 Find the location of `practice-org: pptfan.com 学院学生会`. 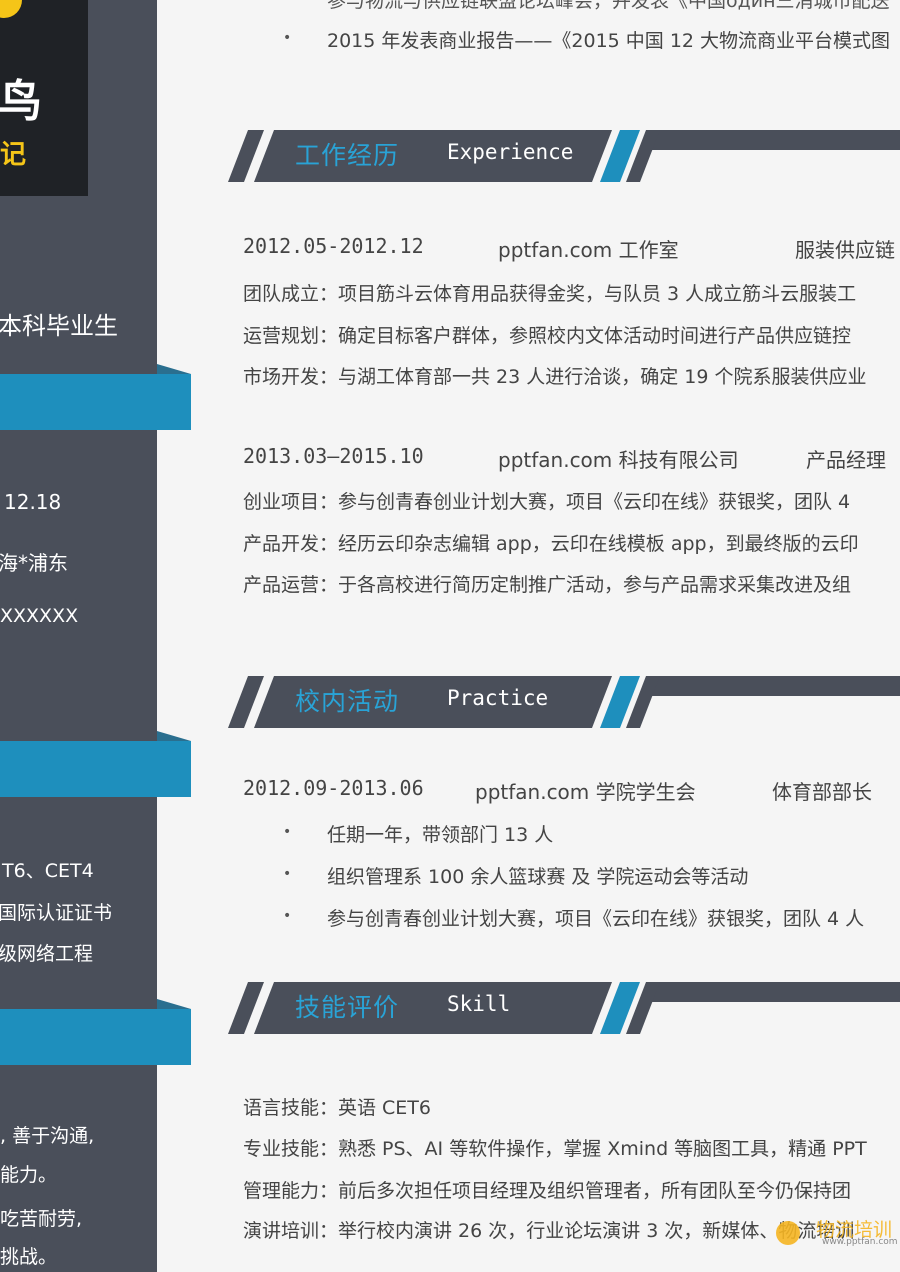

practice-org: pptfan.com 学院学生会 is located at coordinates (585, 792).